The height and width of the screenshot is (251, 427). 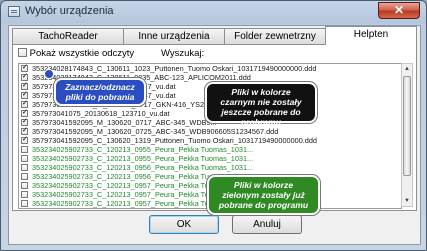 I want to click on callout-pointer-dot, so click(x=49, y=74).